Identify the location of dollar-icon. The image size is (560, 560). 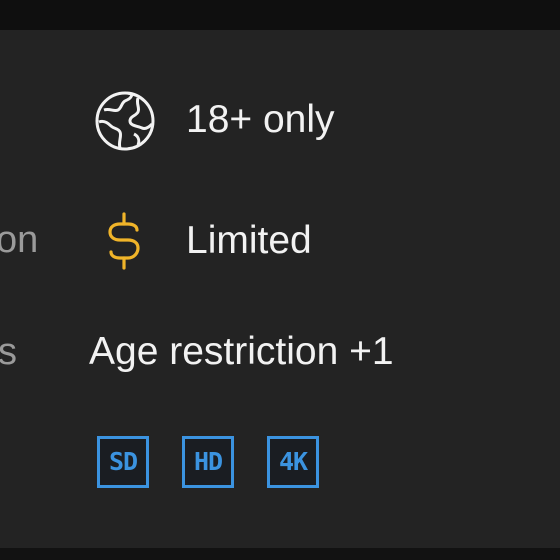
(124, 241).